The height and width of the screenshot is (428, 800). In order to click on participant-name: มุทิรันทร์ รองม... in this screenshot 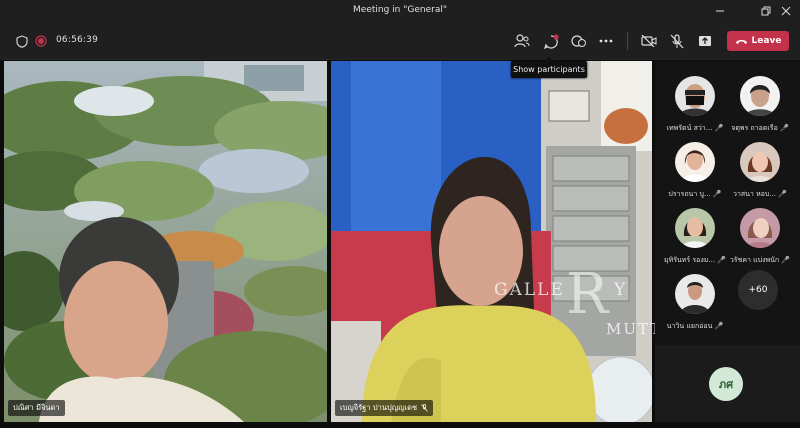, I will do `click(690, 260)`.